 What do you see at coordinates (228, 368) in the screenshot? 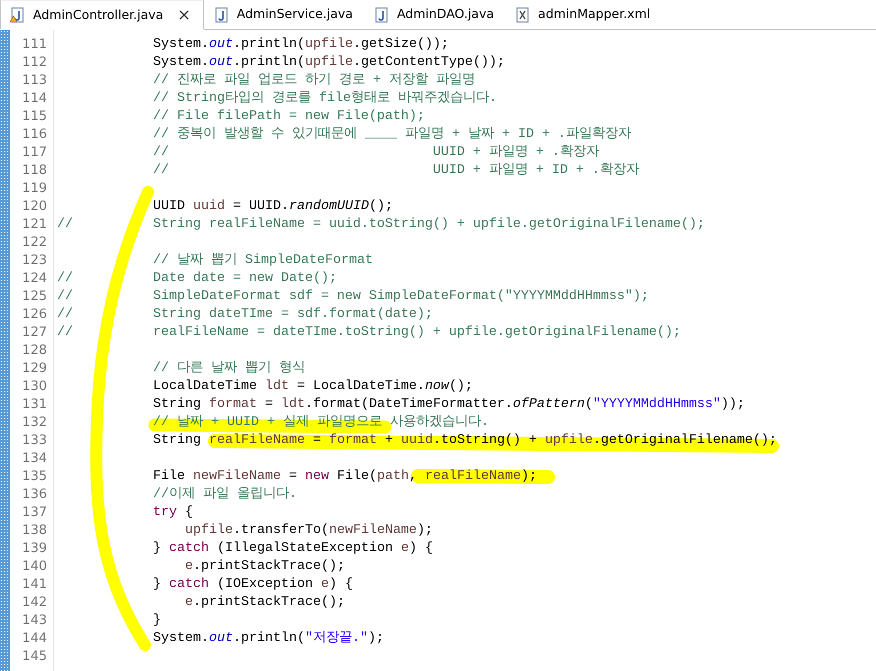
I see `code-line: // 다른 날짜 뽑기 형식` at bounding box center [228, 368].